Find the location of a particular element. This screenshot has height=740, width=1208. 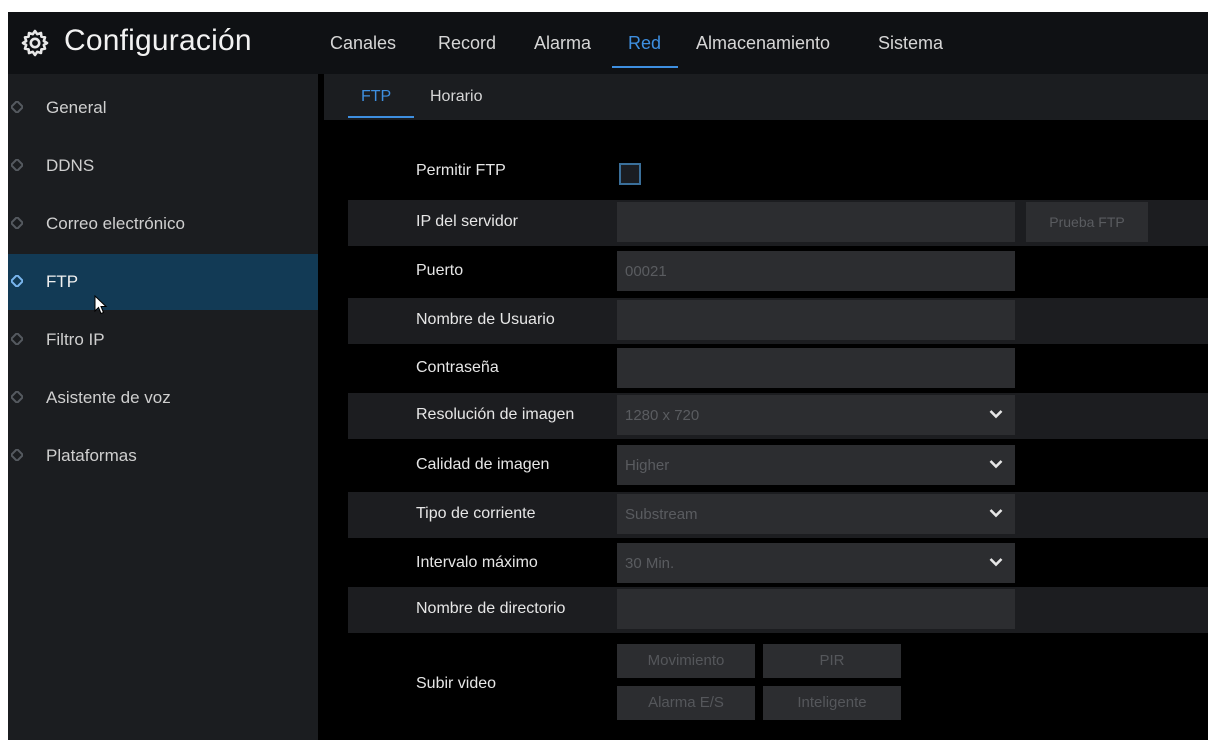

directory-name-label: Nombre de directorio is located at coordinates (491, 608).